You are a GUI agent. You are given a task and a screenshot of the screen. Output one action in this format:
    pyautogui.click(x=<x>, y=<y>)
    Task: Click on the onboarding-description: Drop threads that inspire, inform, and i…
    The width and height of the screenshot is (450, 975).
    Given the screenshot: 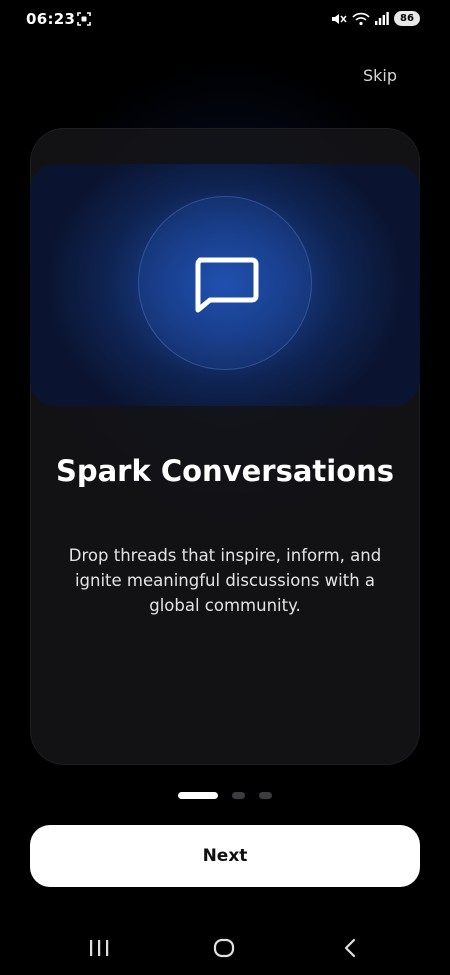 What is the action you would take?
    pyautogui.click(x=225, y=580)
    